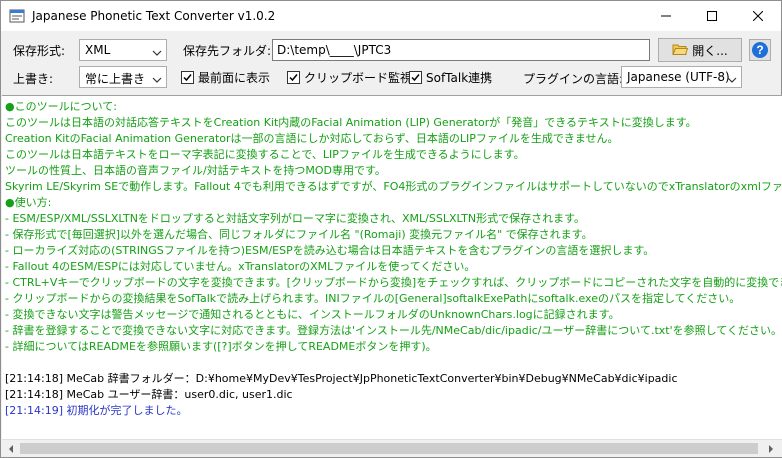 This screenshot has height=458, width=782. What do you see at coordinates (98, 50) in the screenshot?
I see `save-format-value: XML` at bounding box center [98, 50].